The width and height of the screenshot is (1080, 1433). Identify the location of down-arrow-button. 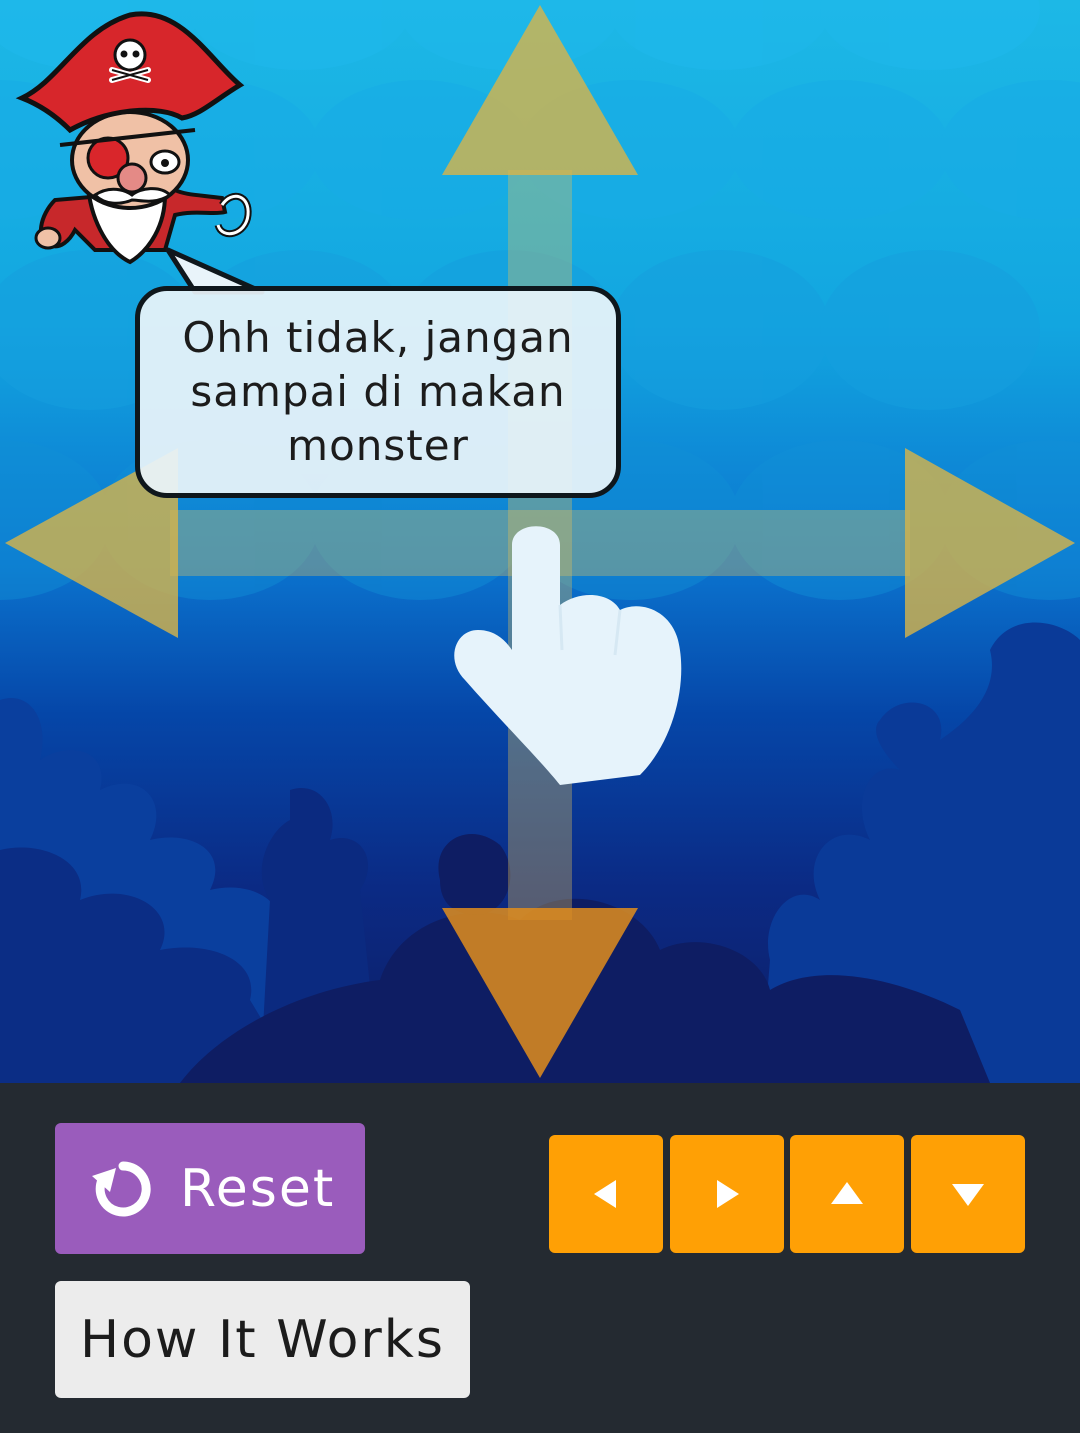
(968, 1194).